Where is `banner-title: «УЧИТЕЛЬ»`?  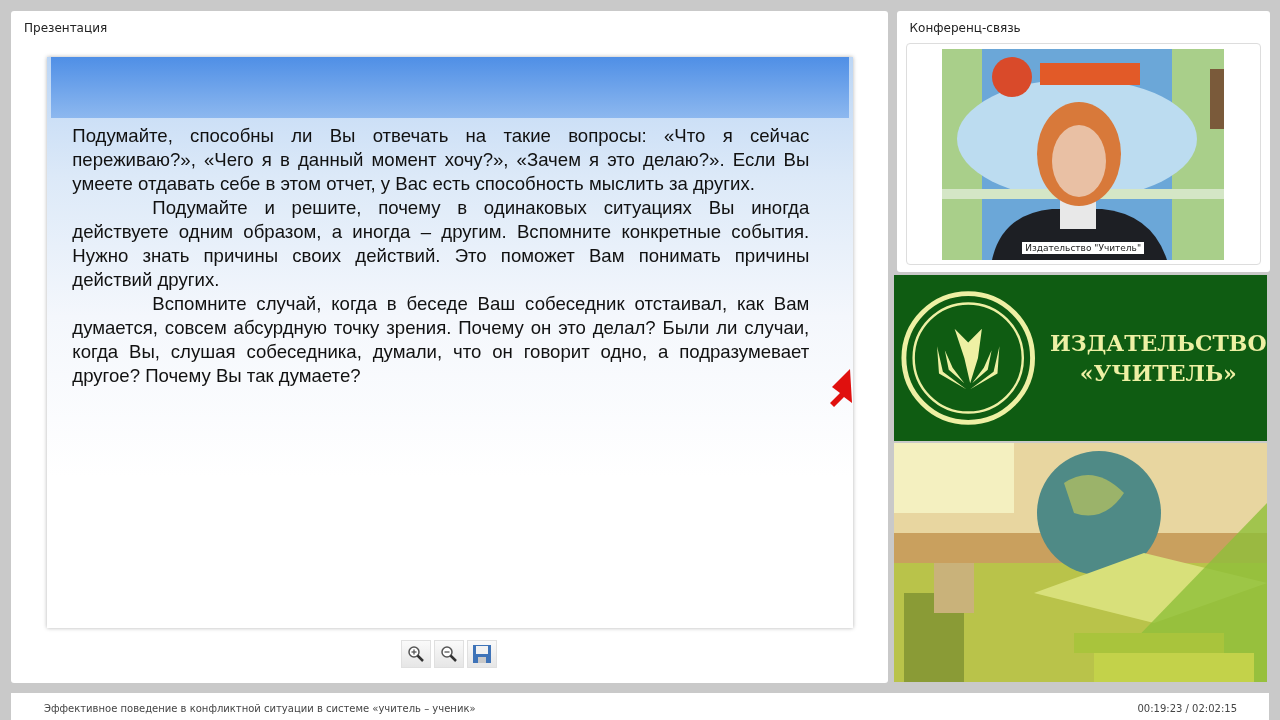
banner-title: «УЧИТЕЛЬ» is located at coordinates (1158, 373).